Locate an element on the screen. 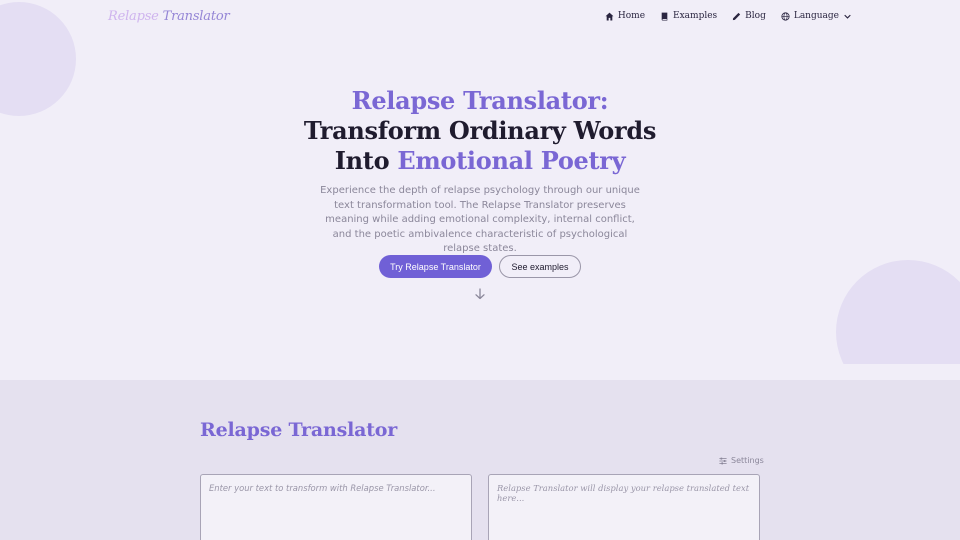 The width and height of the screenshot is (960, 540). home-icon is located at coordinates (609, 16).